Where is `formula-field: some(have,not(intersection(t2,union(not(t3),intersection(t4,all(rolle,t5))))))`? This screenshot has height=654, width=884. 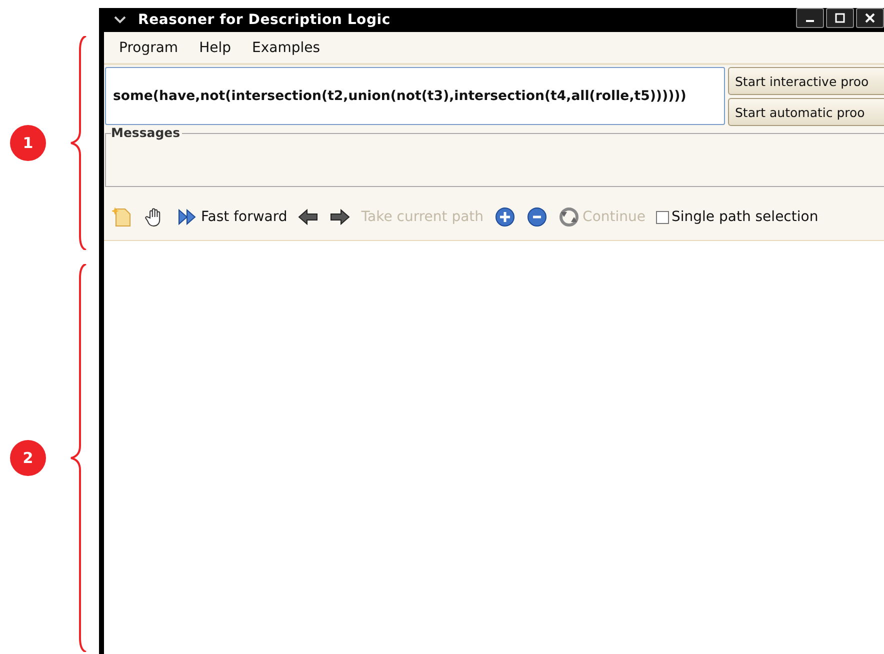 formula-field: some(have,not(intersection(t2,union(not(t3),intersection(t4,all(rolle,t5)))))) is located at coordinates (415, 96).